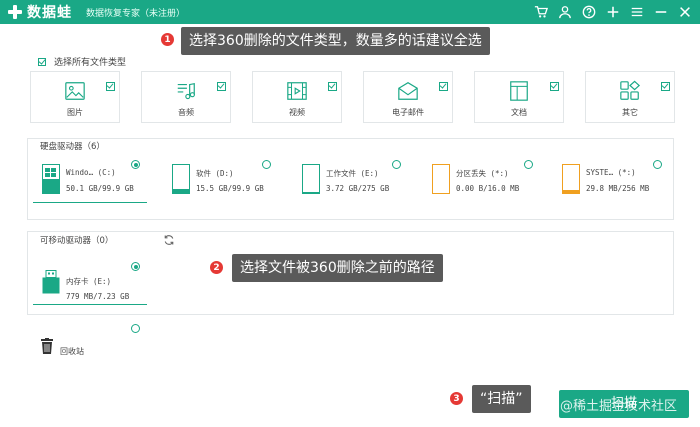 The height and width of the screenshot is (427, 700). I want to click on logo-cross-icon, so click(15, 12).